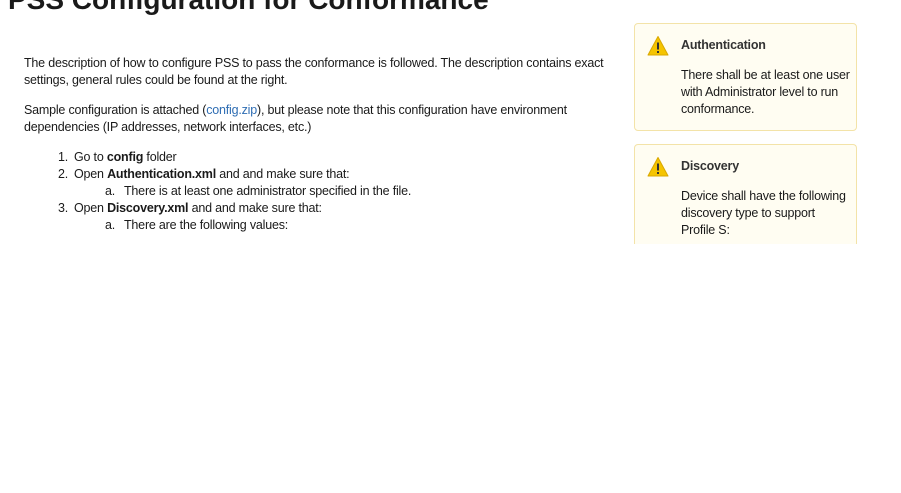 This screenshot has width=901, height=493. Describe the element at coordinates (63, 208) in the screenshot. I see `step-number: 3.` at that location.